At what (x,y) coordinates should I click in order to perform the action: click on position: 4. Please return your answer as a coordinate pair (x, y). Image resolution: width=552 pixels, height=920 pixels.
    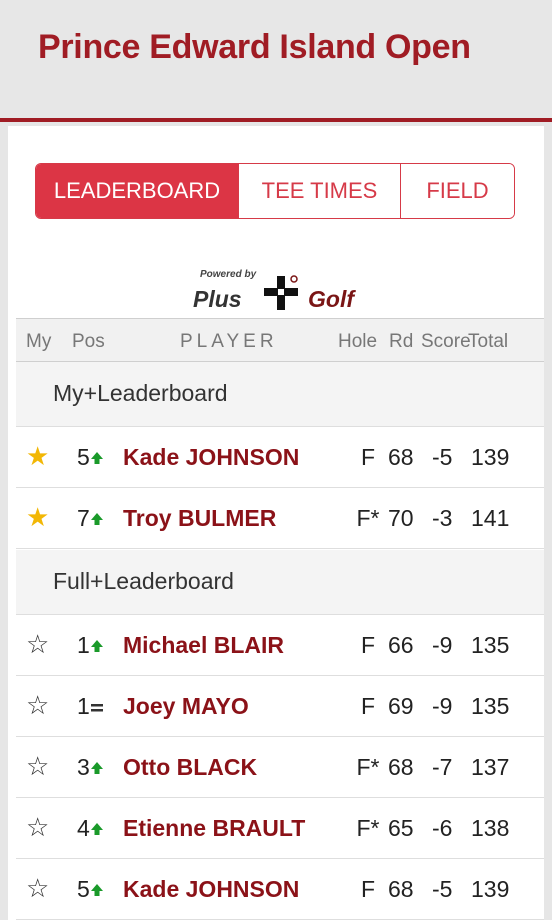
    Looking at the image, I should click on (83, 828).